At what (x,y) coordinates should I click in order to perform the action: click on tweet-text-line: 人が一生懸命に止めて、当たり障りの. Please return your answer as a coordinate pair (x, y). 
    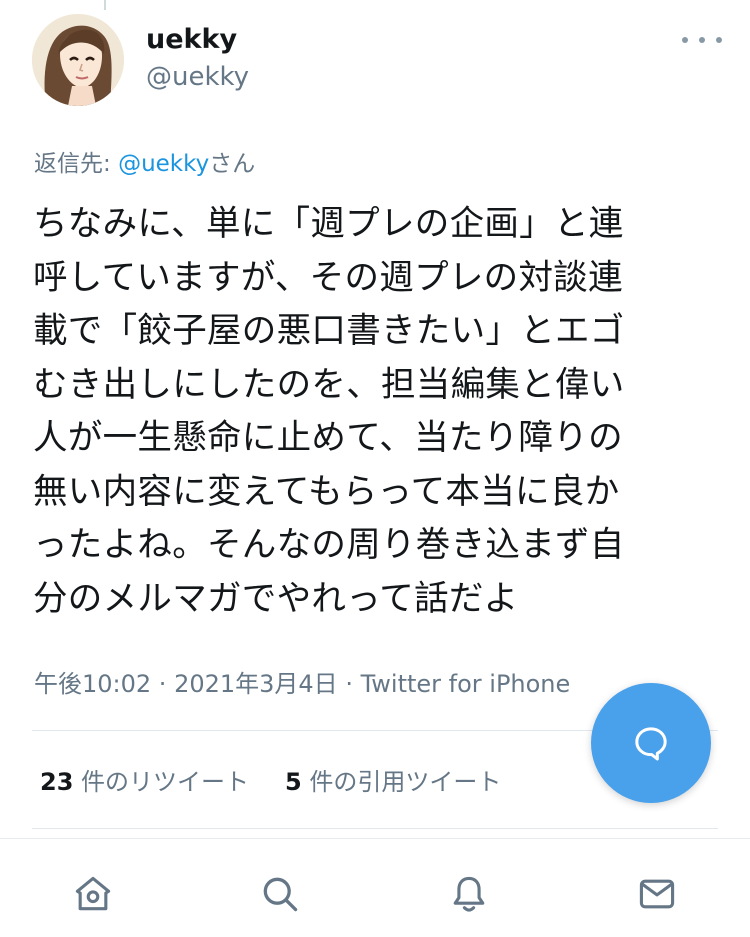
    Looking at the image, I should click on (328, 438).